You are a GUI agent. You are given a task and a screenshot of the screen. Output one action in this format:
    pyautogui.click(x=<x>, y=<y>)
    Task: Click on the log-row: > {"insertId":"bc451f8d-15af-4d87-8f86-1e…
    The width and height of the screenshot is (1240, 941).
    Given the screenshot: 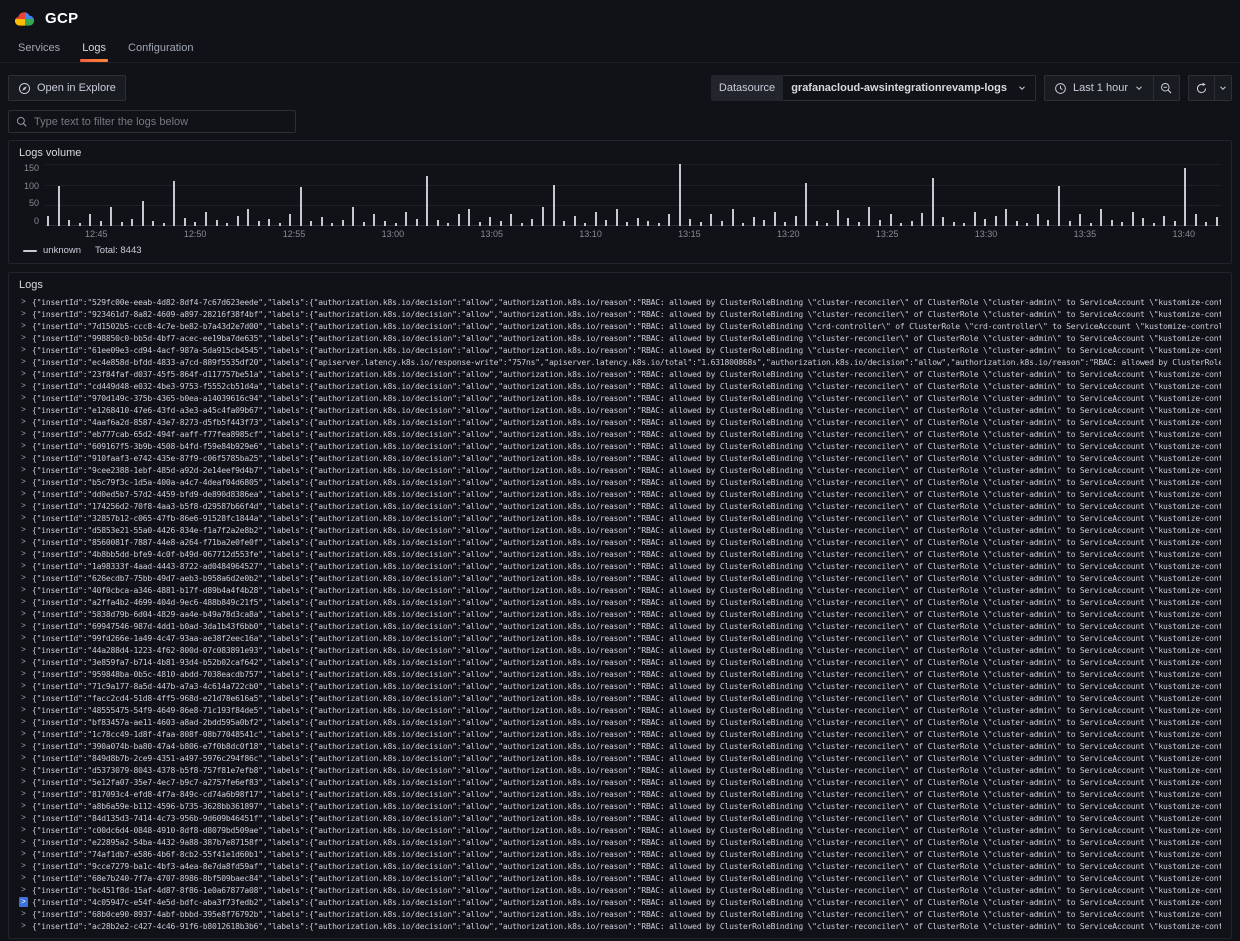 What is the action you would take?
    pyautogui.click(x=620, y=890)
    